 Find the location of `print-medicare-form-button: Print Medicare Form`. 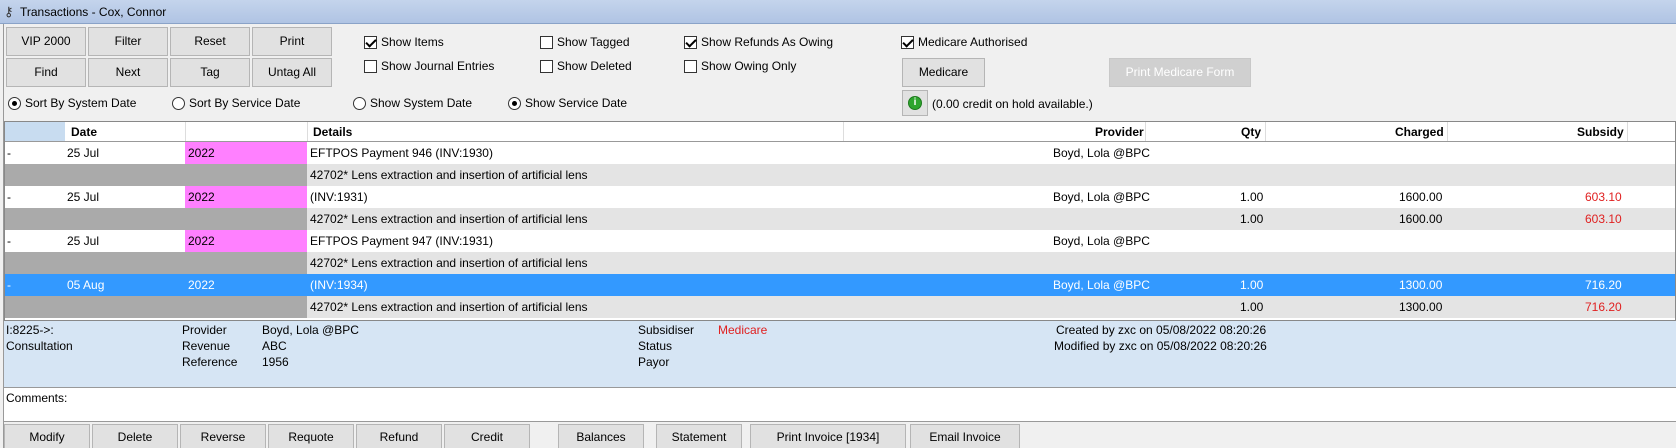

print-medicare-form-button: Print Medicare Form is located at coordinates (1180, 72).